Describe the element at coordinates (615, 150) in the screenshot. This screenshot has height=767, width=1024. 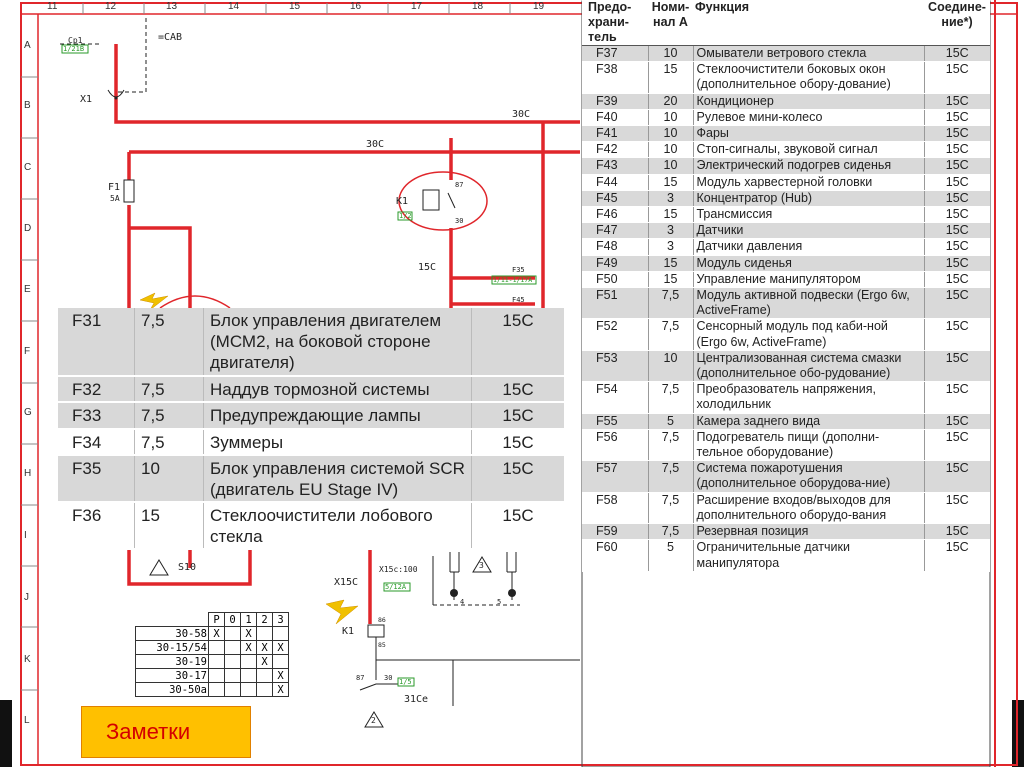
I see `fuse-id: F42` at that location.